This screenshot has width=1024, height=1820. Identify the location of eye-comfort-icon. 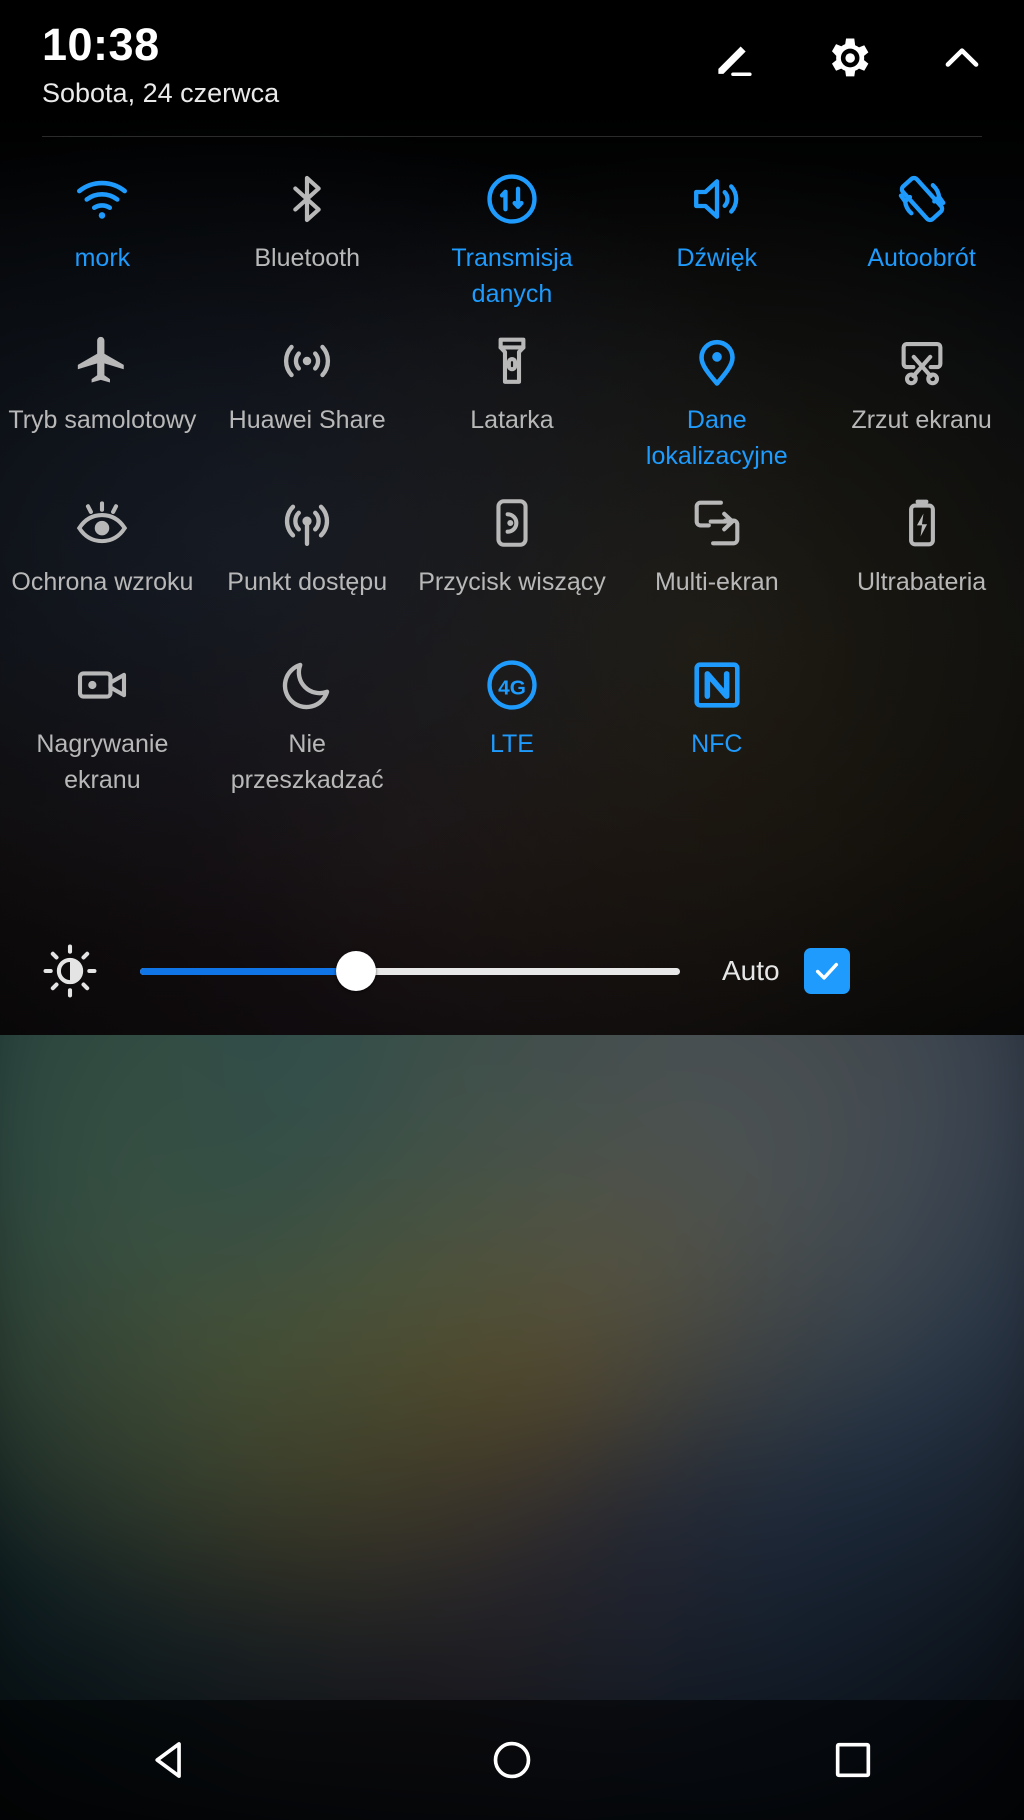
(102, 523).